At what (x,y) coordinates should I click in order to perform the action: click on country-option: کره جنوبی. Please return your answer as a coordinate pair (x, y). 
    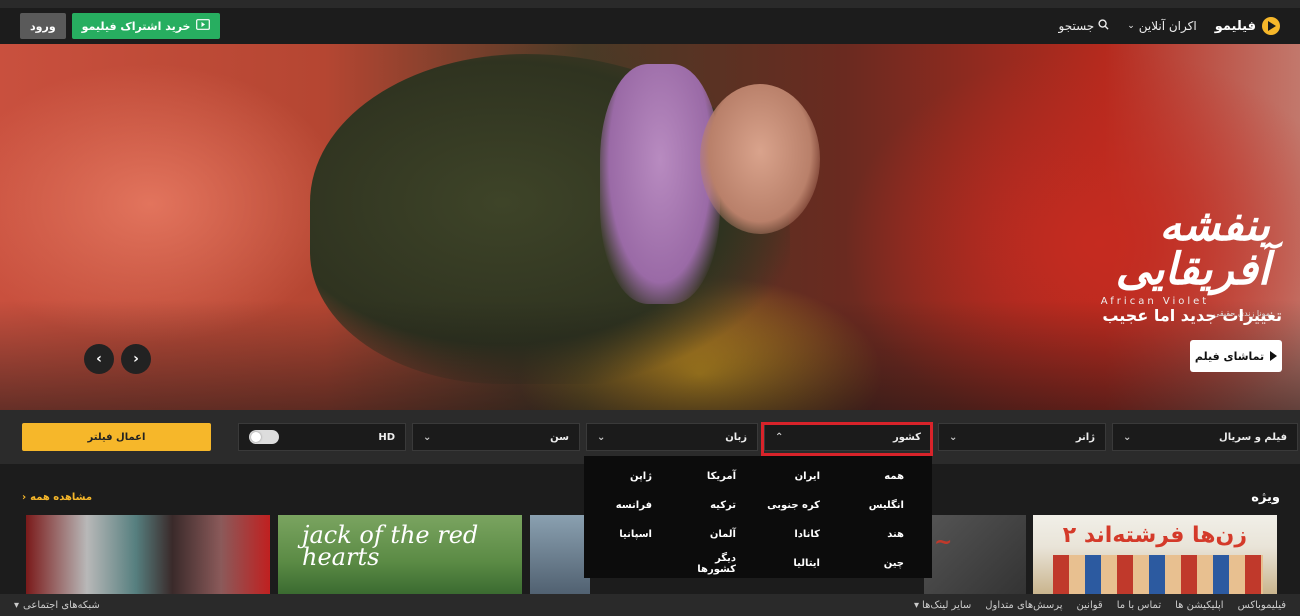
    Looking at the image, I should click on (800, 505).